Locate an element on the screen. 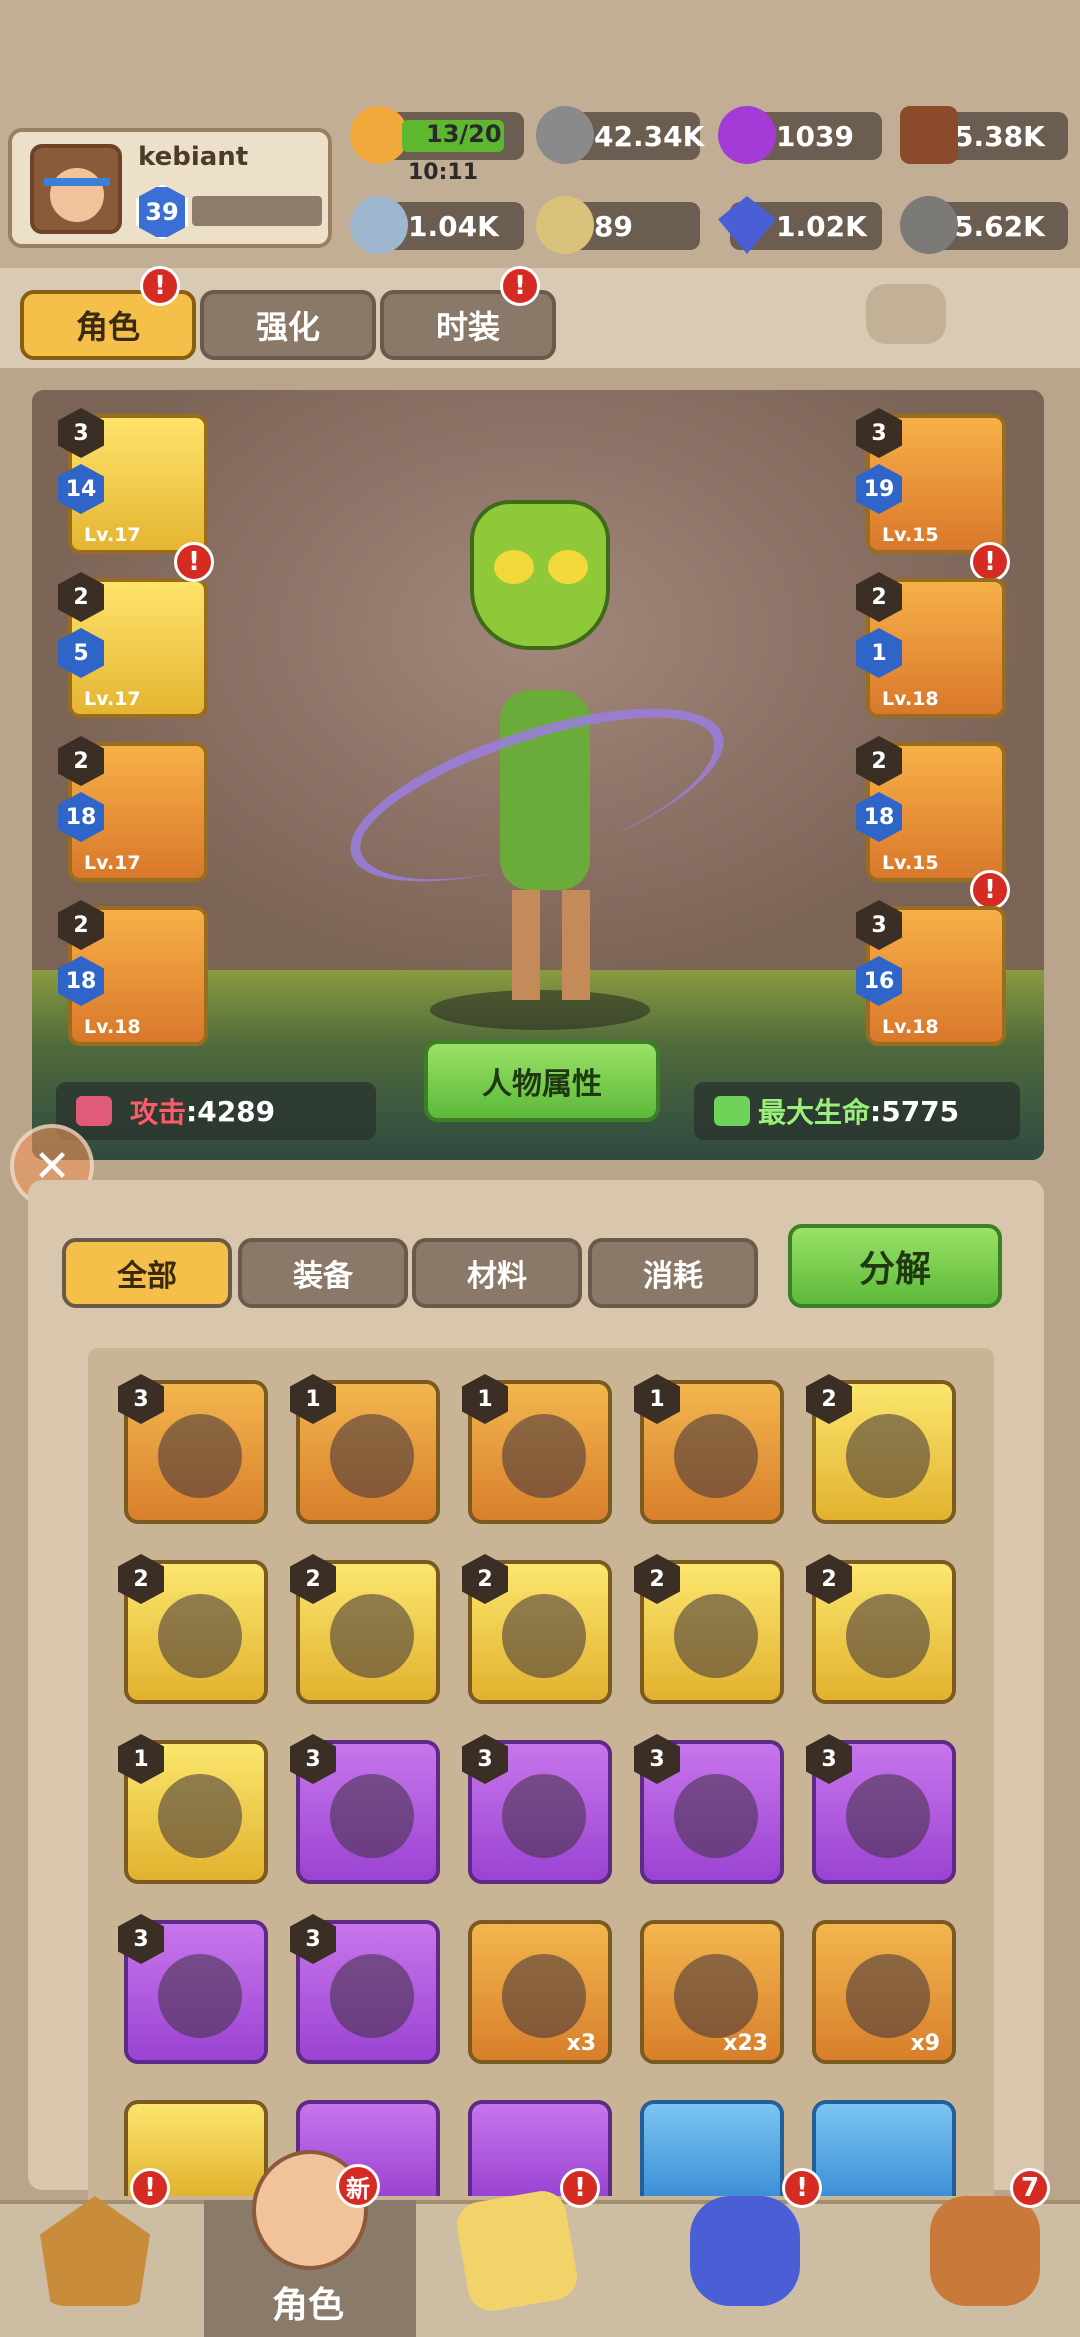 The image size is (1080, 2337). filter-all: 全部 is located at coordinates (147, 1273).